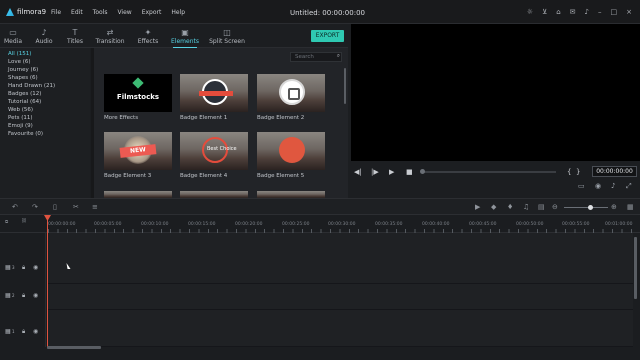 The height and width of the screenshot is (360, 640). I want to click on link-icon: ⛓, so click(24, 221).